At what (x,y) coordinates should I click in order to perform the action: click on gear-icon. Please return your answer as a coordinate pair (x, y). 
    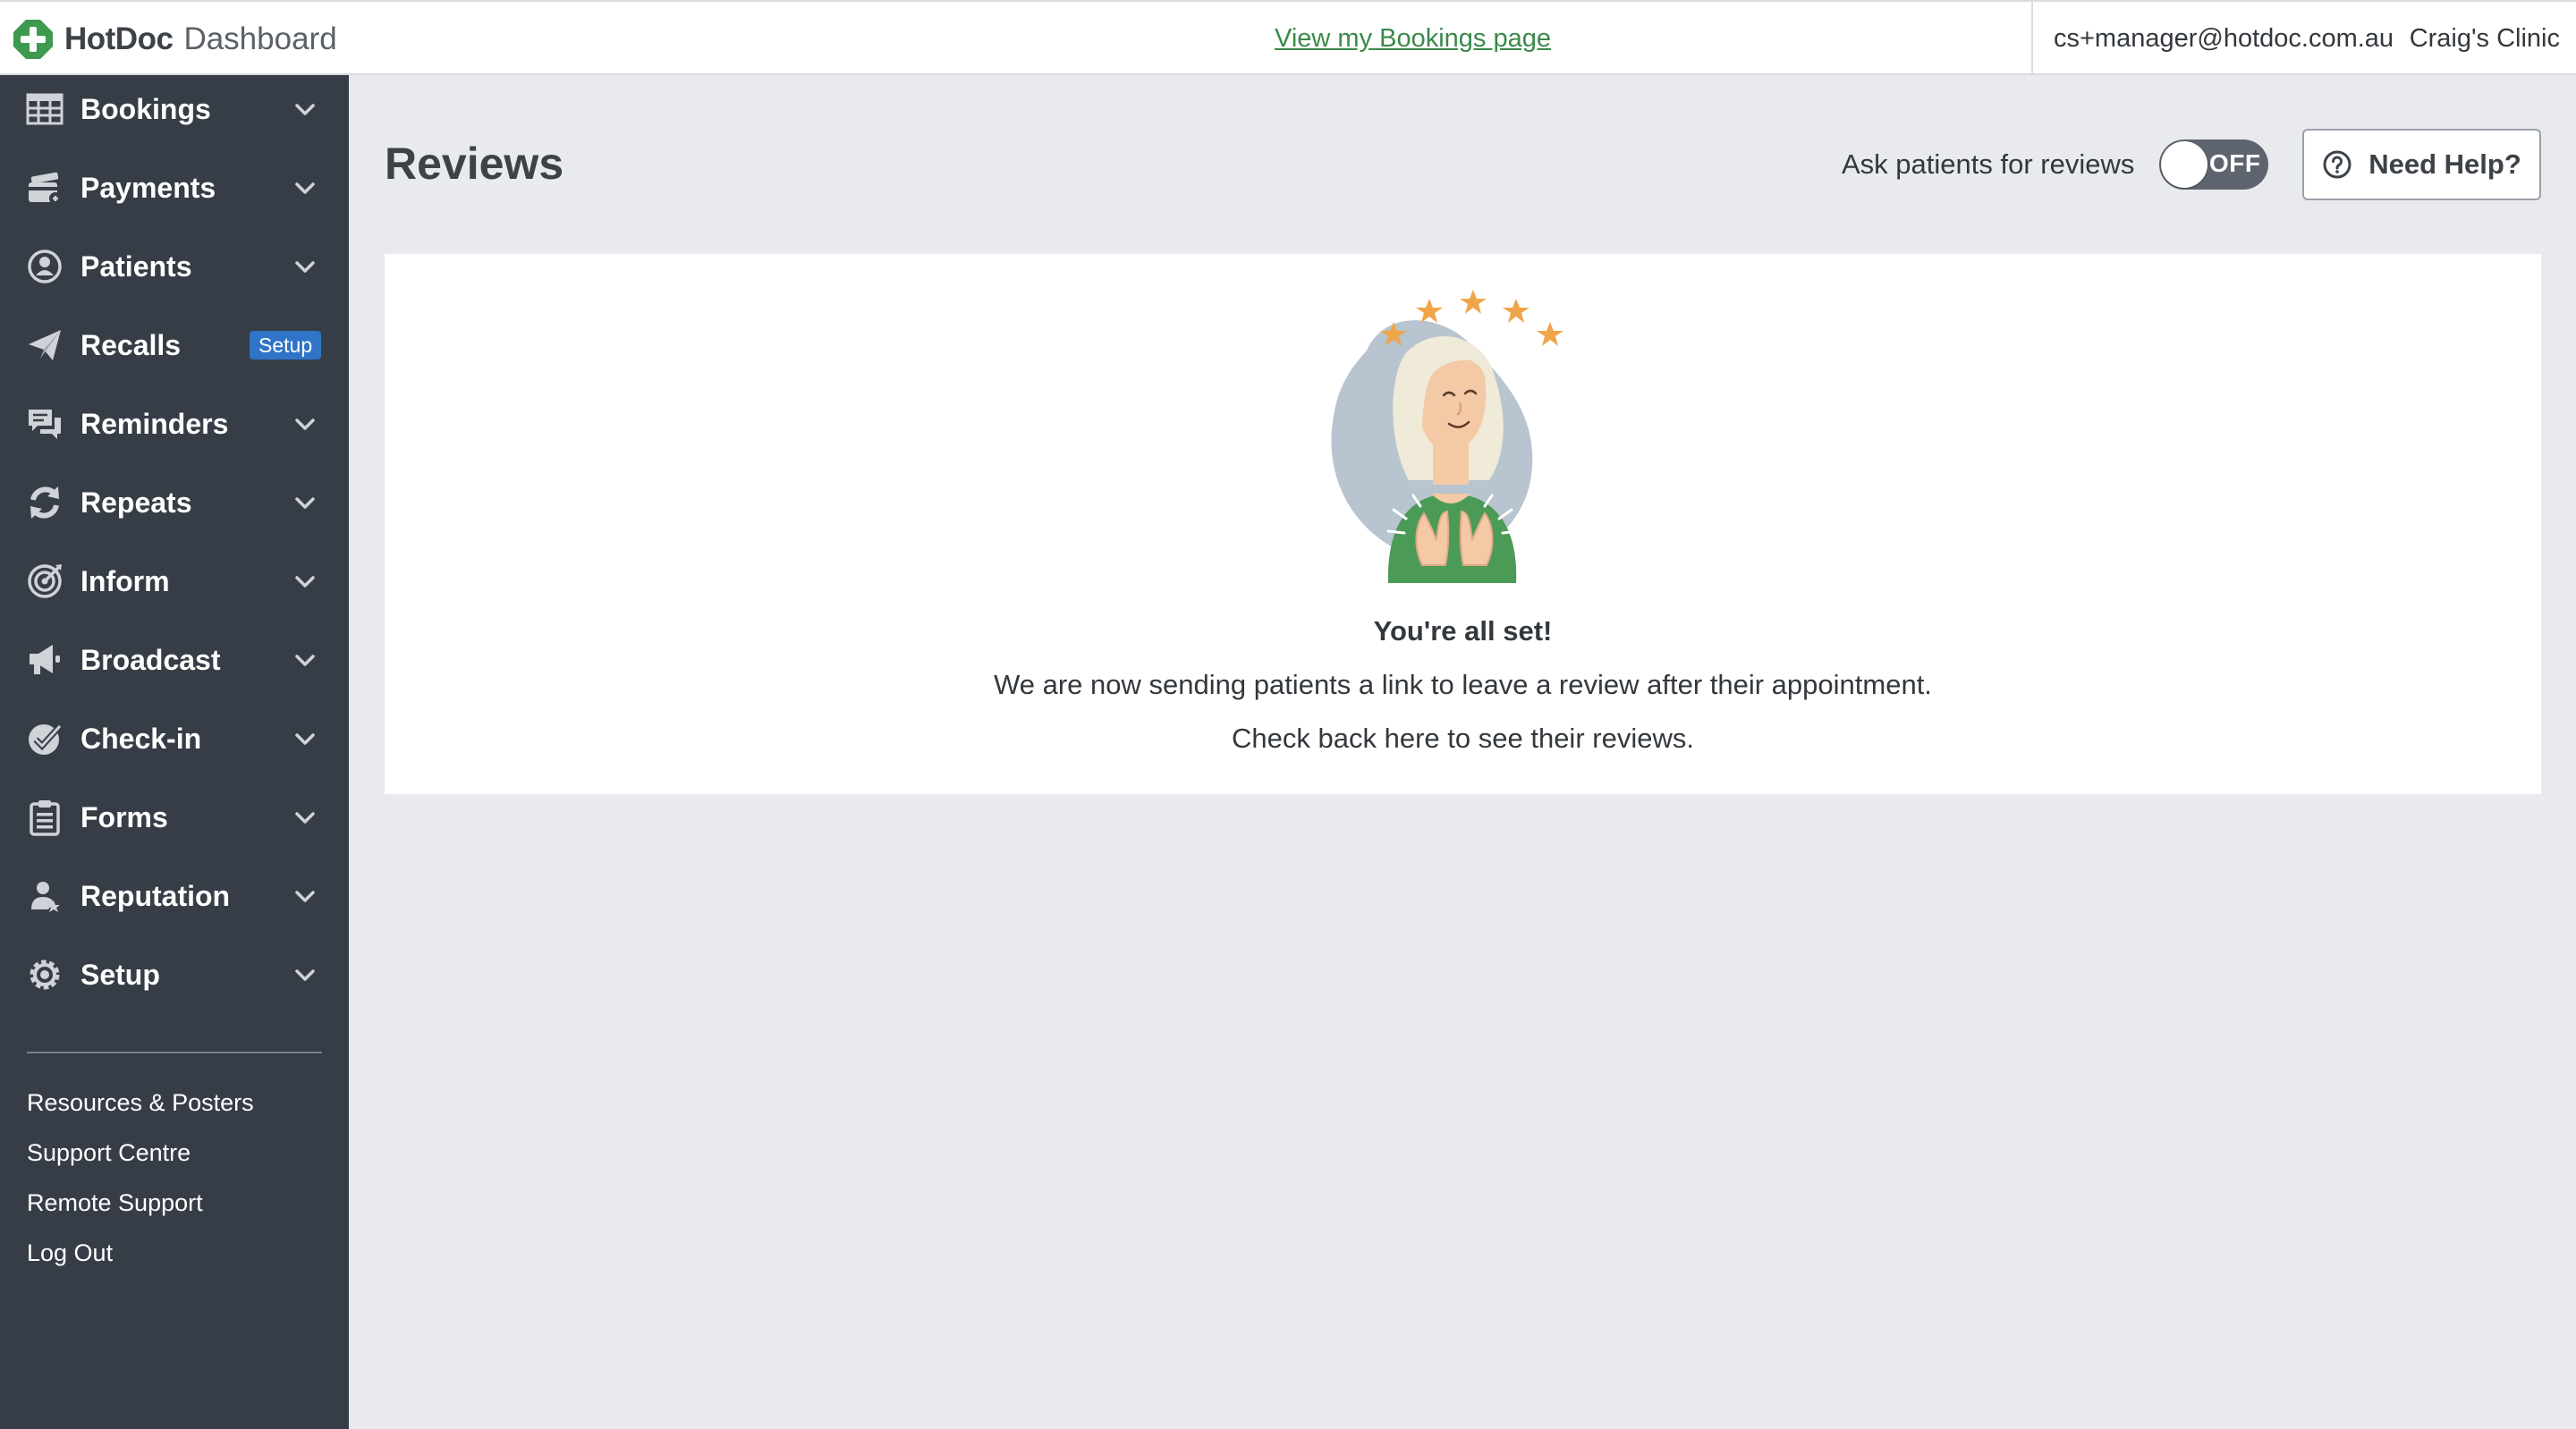
    Looking at the image, I should click on (44, 974).